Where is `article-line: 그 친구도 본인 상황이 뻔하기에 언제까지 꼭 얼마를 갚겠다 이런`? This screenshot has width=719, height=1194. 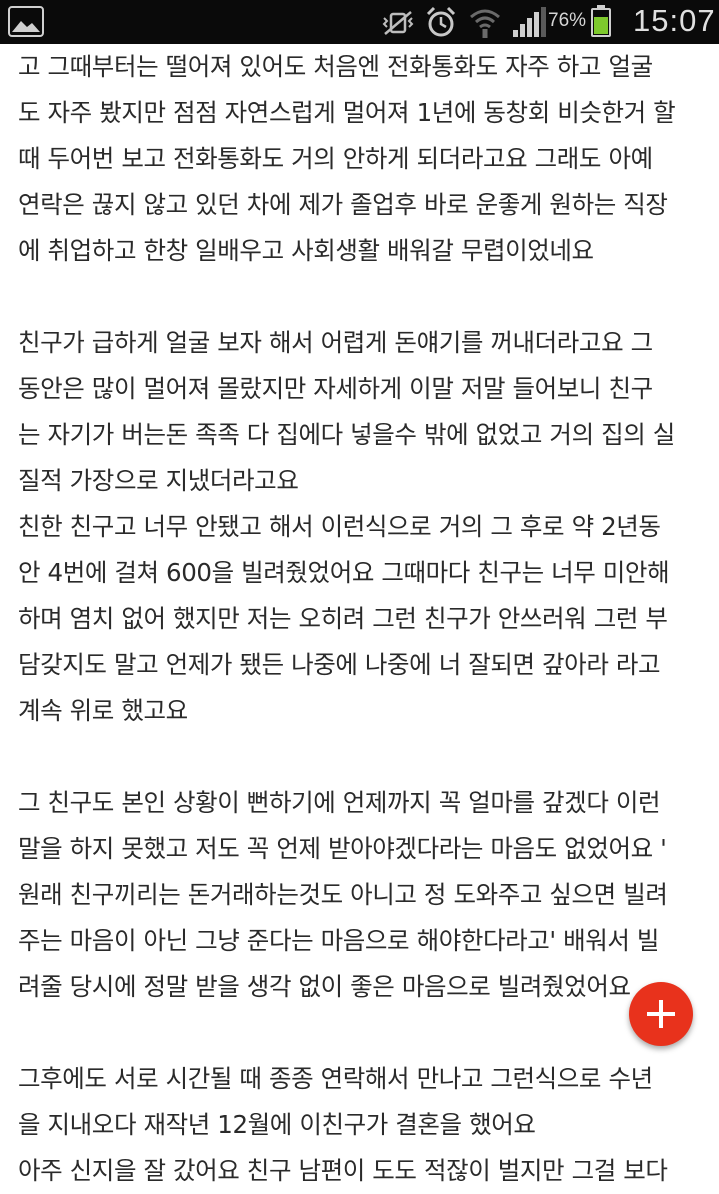 article-line: 그 친구도 본인 상황이 뻔하기에 언제까지 꼭 얼마를 갚겠다 이런 is located at coordinates (339, 802).